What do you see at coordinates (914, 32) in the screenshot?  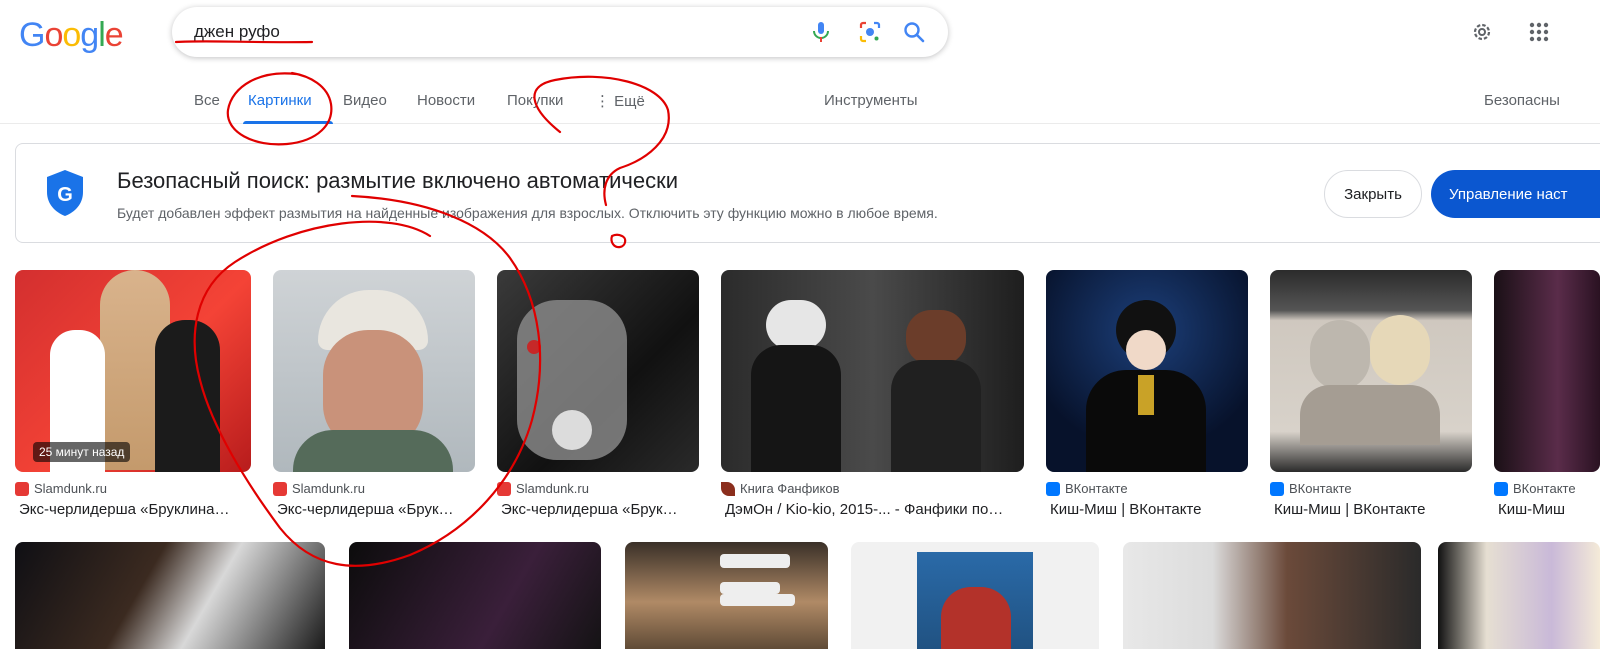 I see `search-icon` at bounding box center [914, 32].